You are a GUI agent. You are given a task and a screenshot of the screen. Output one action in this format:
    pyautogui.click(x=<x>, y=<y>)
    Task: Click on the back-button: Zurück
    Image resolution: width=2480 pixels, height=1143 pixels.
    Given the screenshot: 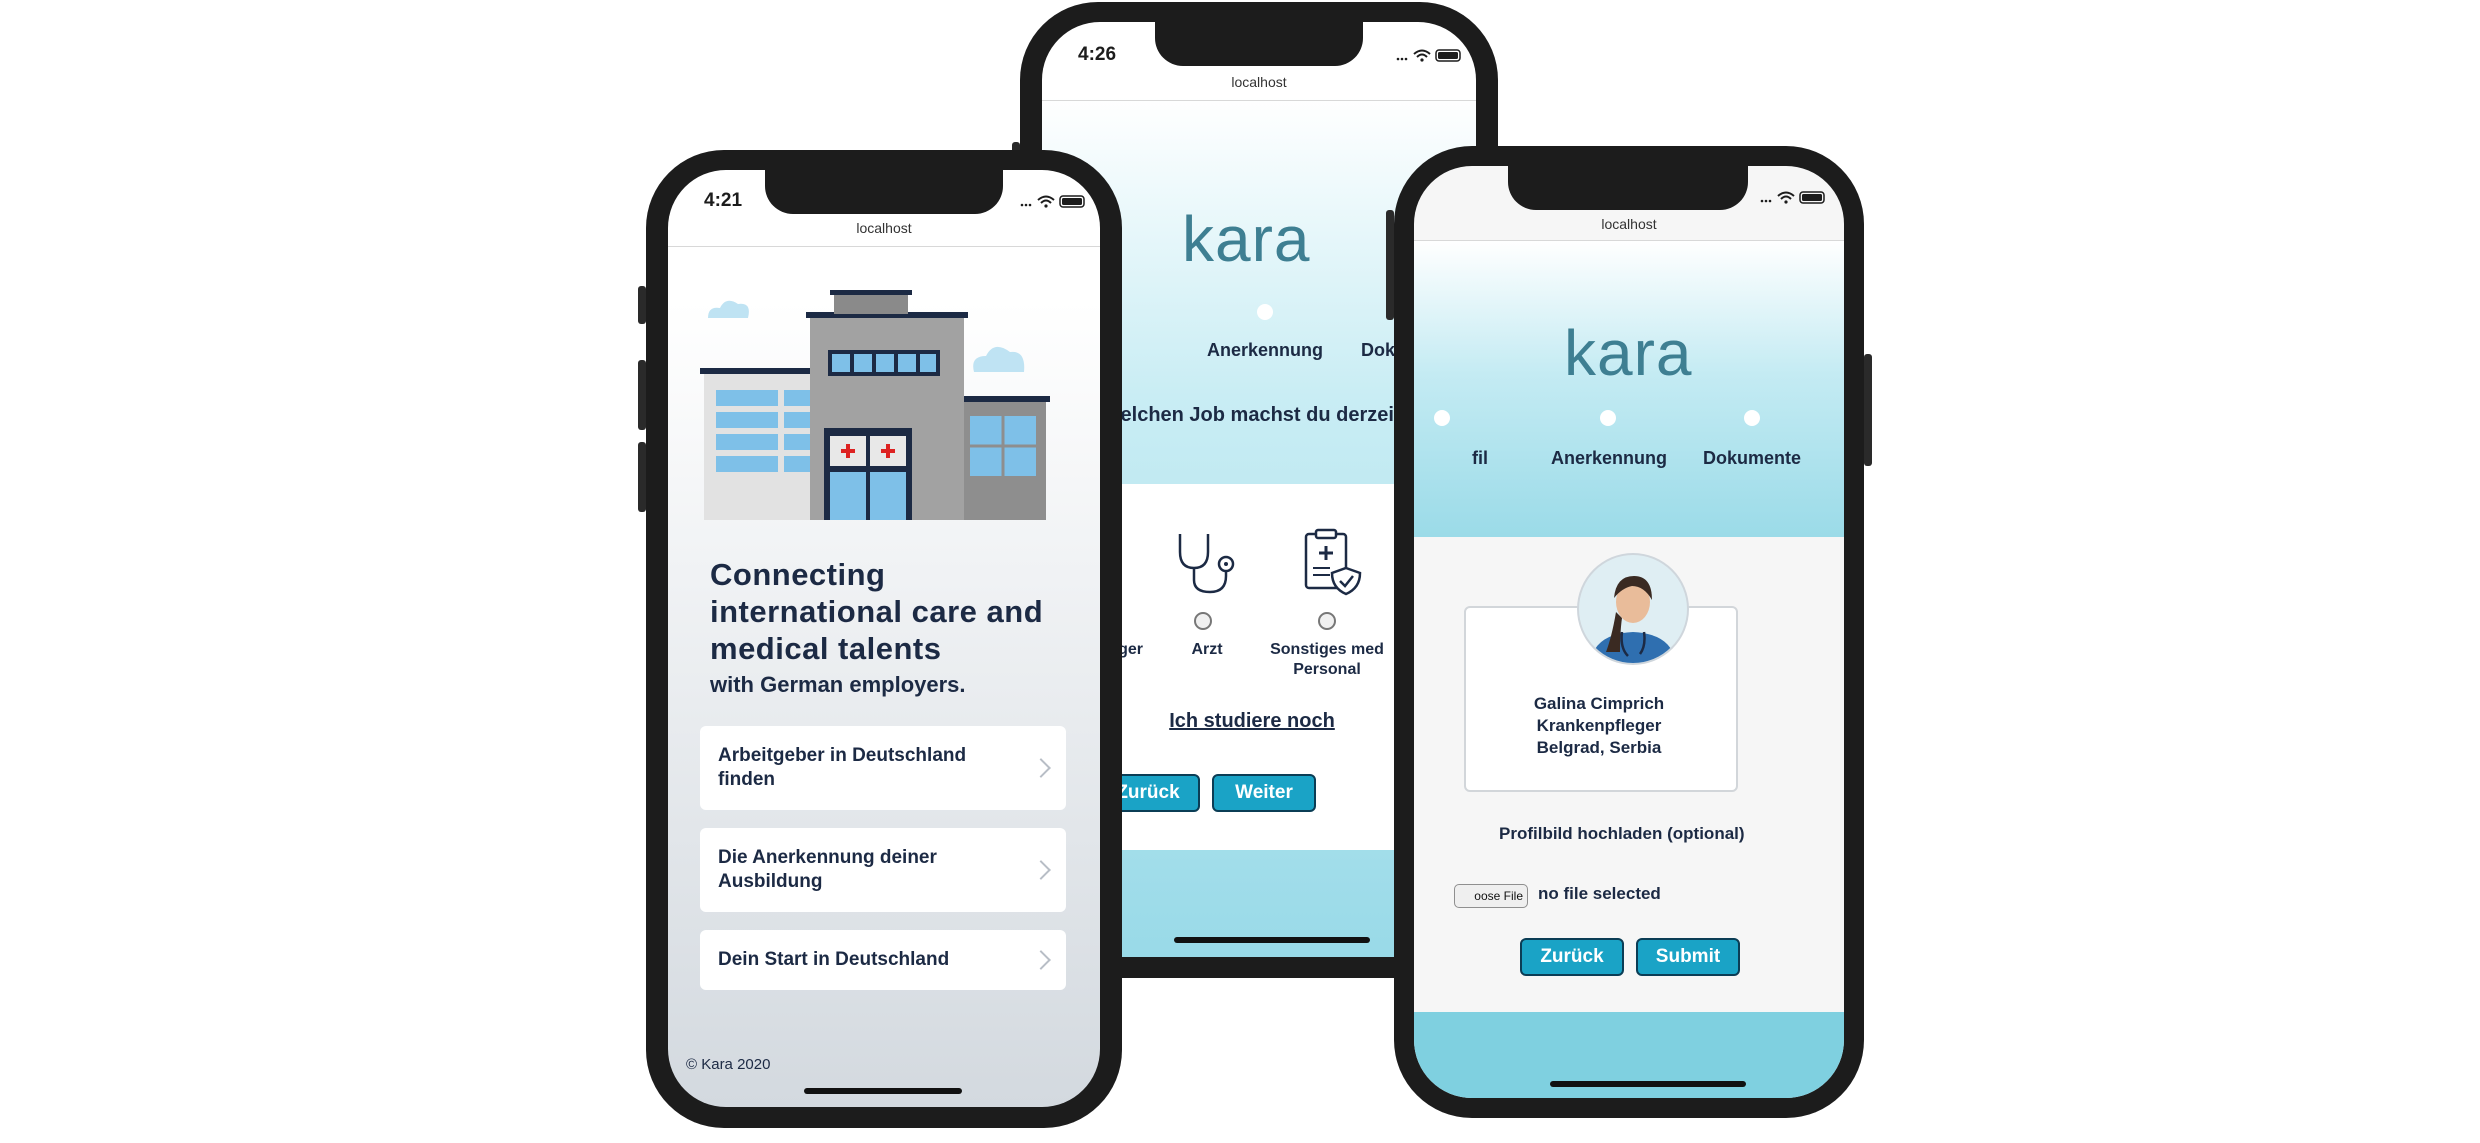 What is the action you would take?
    pyautogui.click(x=1572, y=957)
    